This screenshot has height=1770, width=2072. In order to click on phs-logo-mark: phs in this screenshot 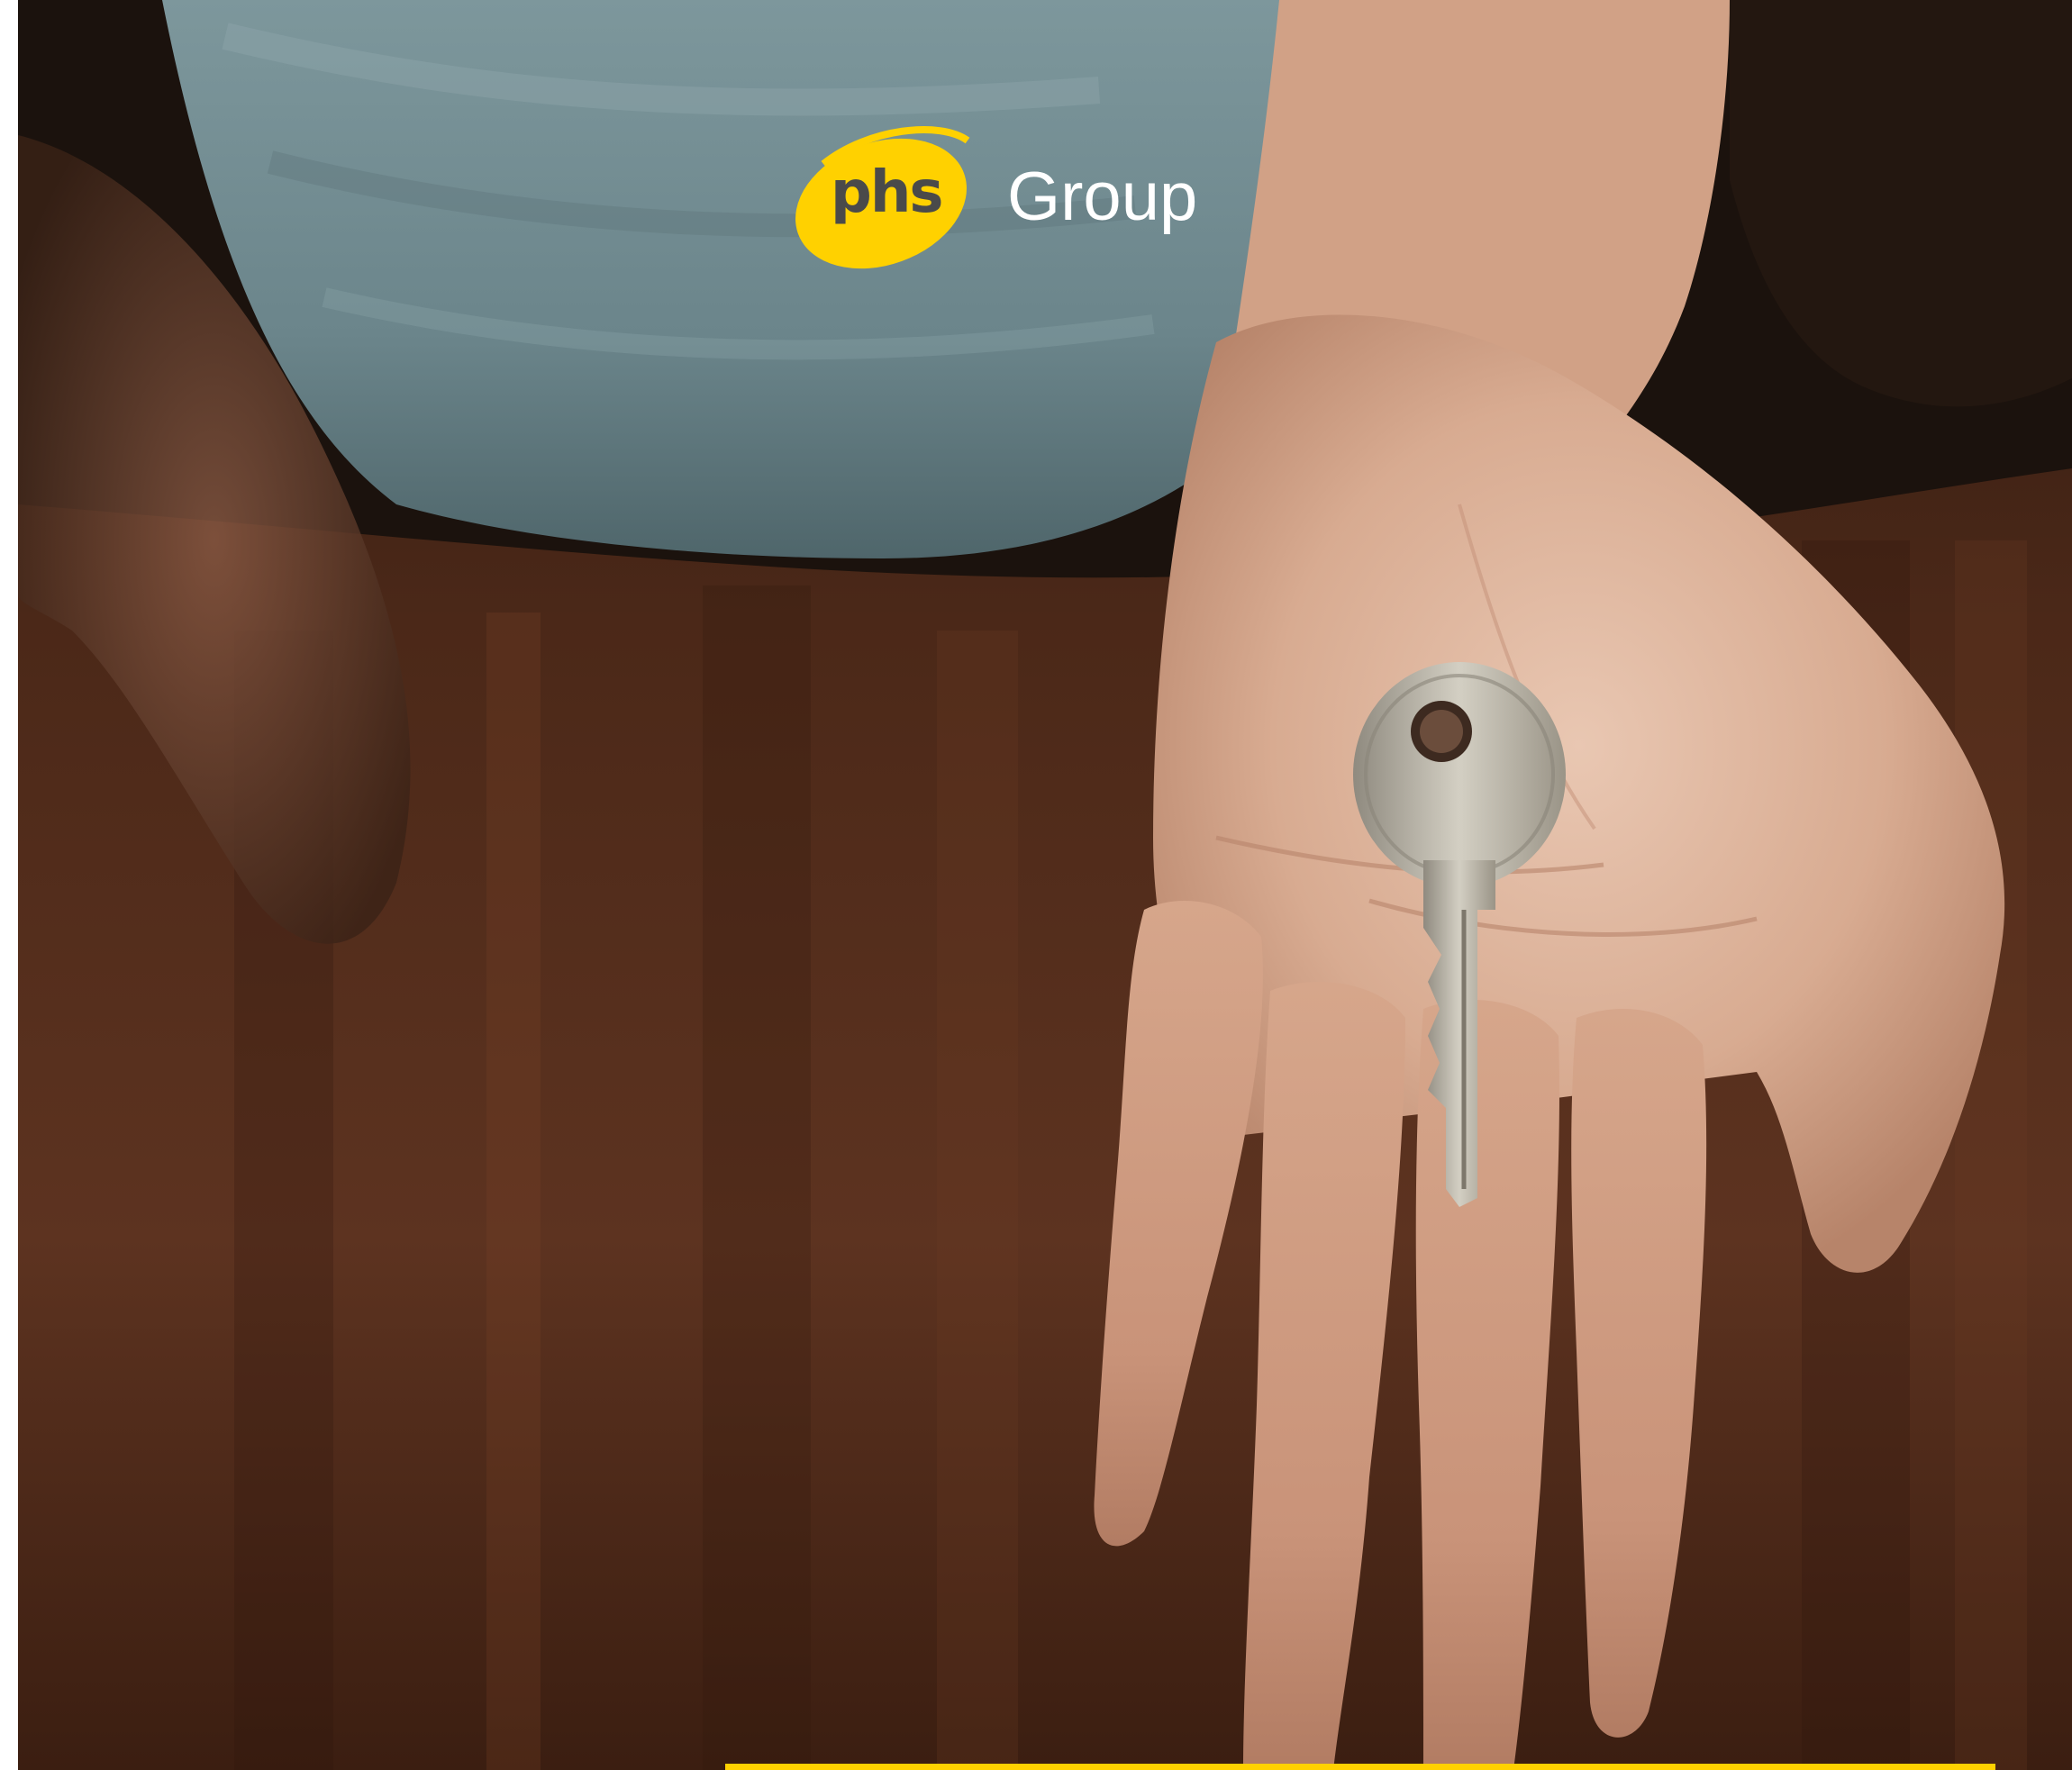, I will do `click(883, 197)`.